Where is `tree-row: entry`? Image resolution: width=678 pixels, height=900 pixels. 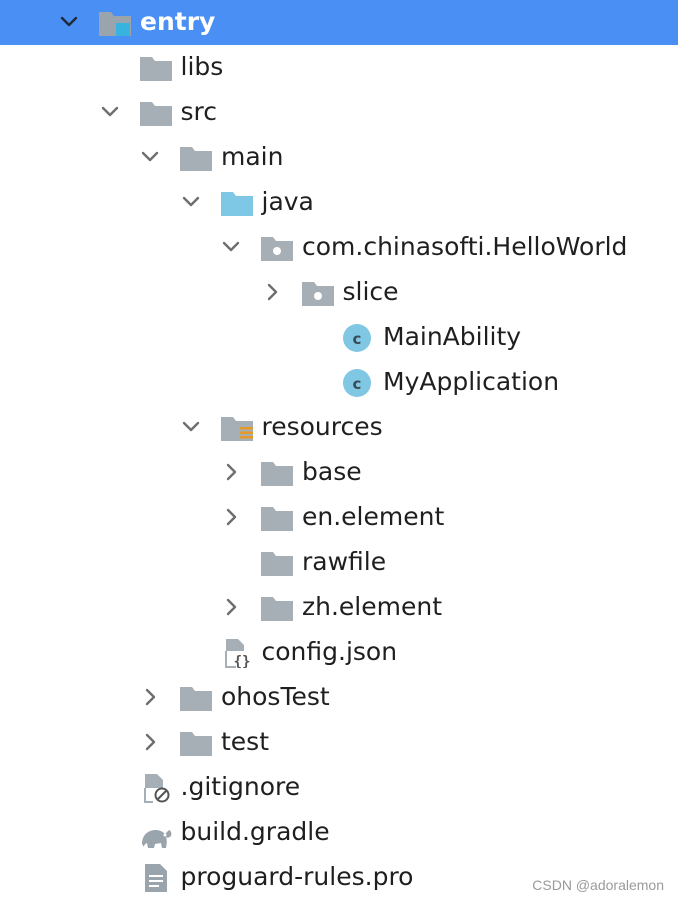
tree-row: entry is located at coordinates (339, 22).